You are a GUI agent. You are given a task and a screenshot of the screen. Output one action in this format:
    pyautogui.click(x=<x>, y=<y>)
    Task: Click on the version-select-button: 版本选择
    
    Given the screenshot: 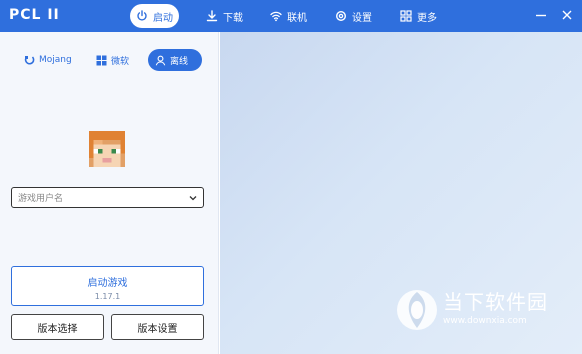 What is the action you would take?
    pyautogui.click(x=57, y=327)
    